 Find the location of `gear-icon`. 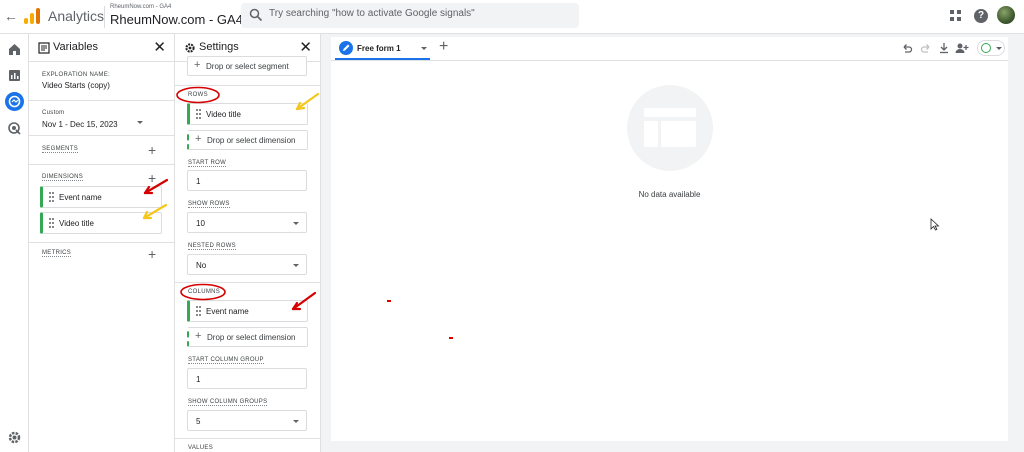

gear-icon is located at coordinates (190, 48).